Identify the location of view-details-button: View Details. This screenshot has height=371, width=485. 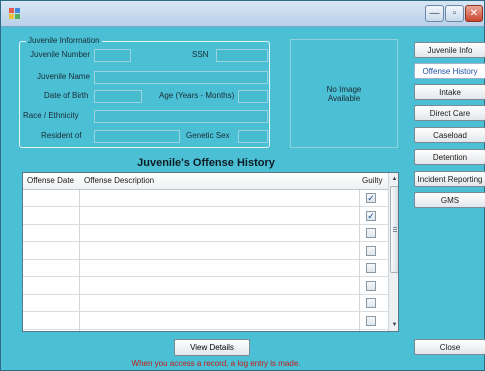
(212, 347).